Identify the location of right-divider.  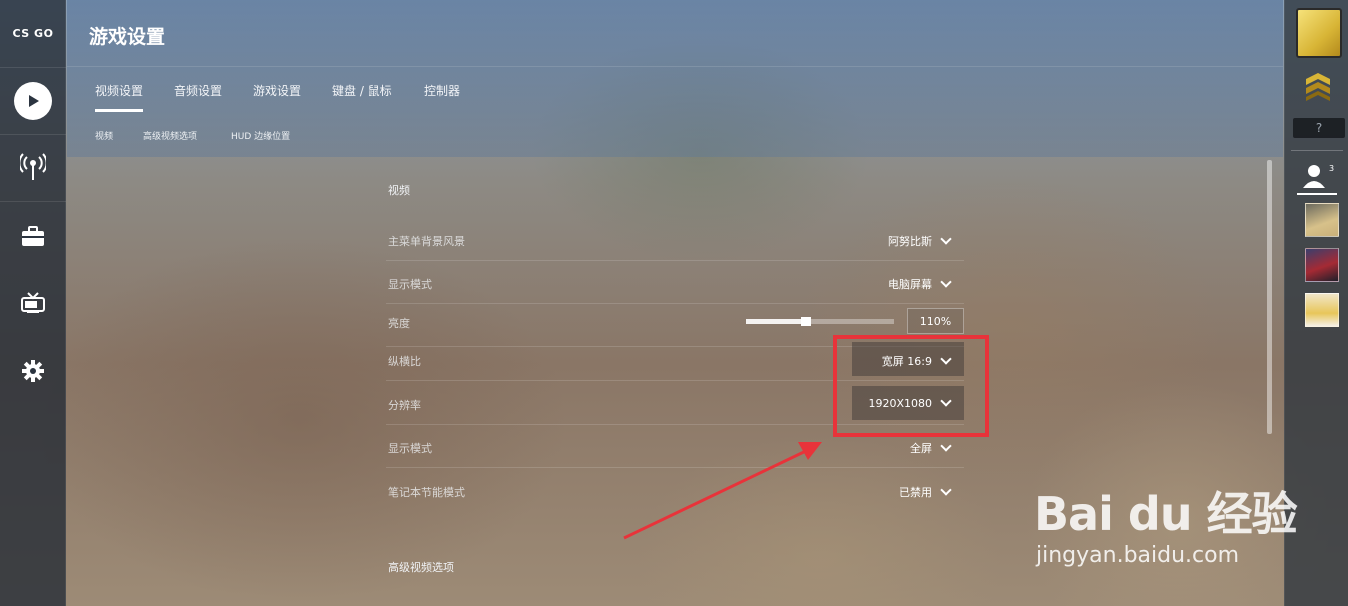
(1317, 150).